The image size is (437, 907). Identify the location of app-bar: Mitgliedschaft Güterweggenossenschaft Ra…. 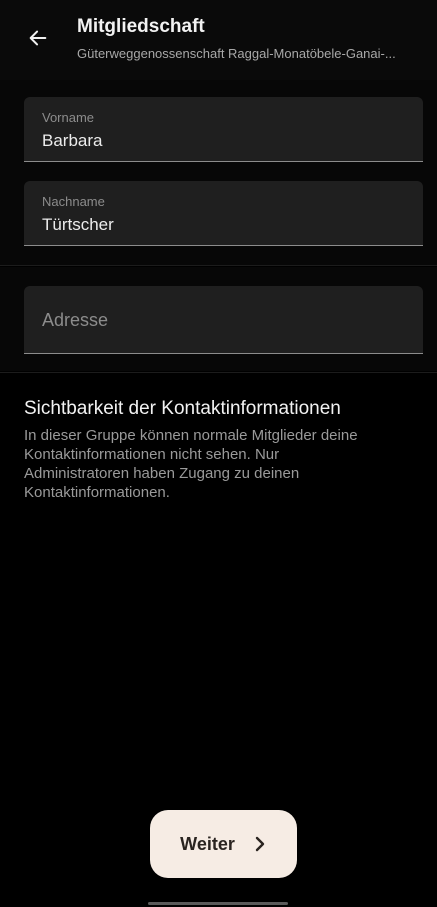
(218, 40).